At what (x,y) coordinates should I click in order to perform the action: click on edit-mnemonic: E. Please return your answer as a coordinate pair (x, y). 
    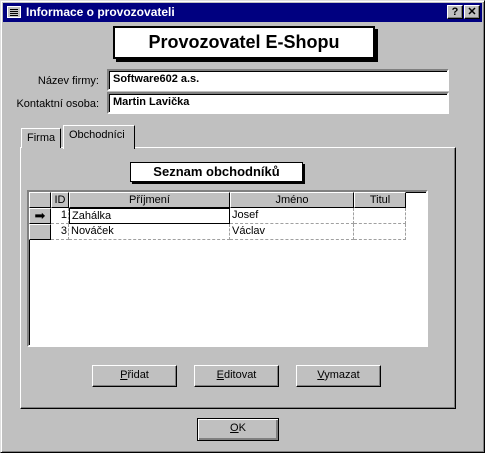
    Looking at the image, I should click on (220, 375).